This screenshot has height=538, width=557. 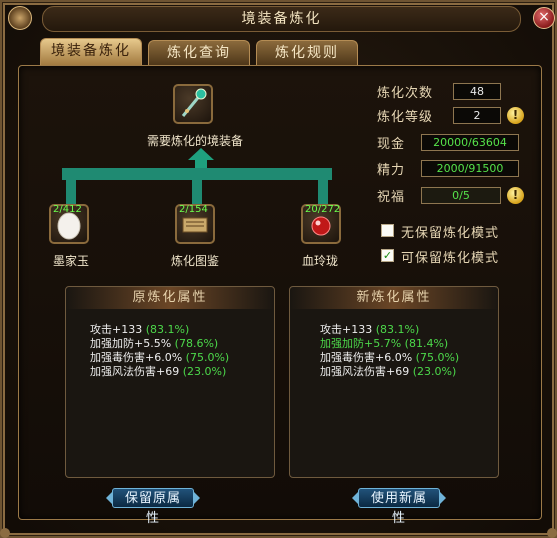 I want to click on cash-value: 20000/63604, so click(x=470, y=142).